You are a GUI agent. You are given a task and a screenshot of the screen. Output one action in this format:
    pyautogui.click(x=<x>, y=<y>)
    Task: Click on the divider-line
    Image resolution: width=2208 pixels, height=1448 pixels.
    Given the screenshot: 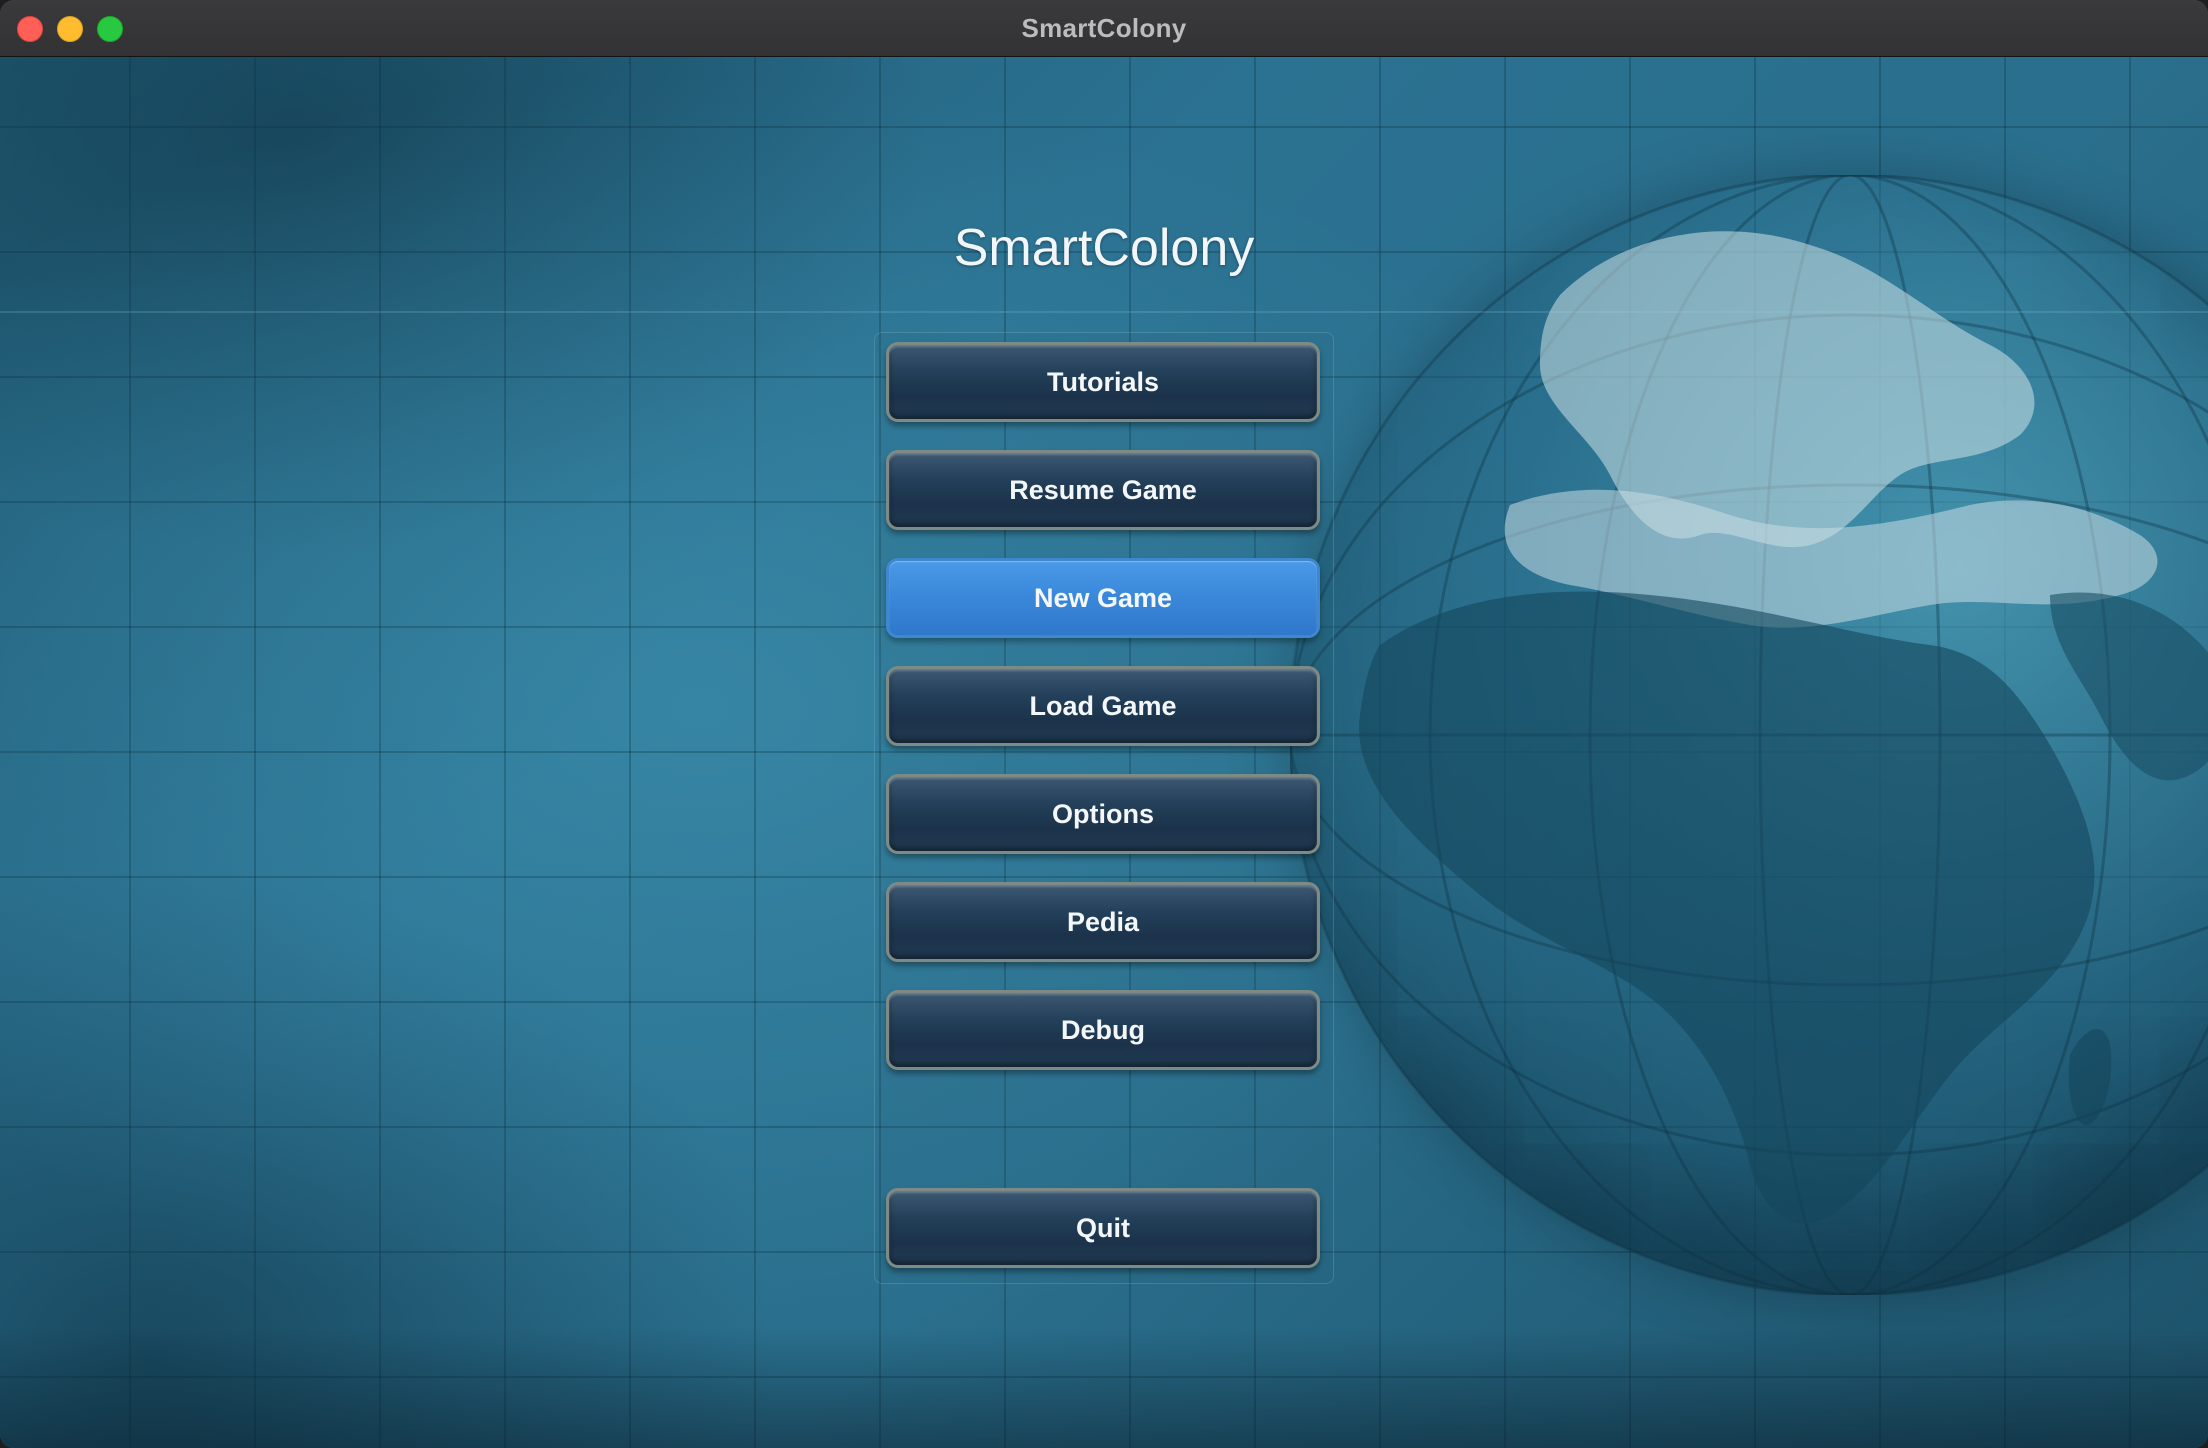 What is the action you would take?
    pyautogui.click(x=1104, y=312)
    